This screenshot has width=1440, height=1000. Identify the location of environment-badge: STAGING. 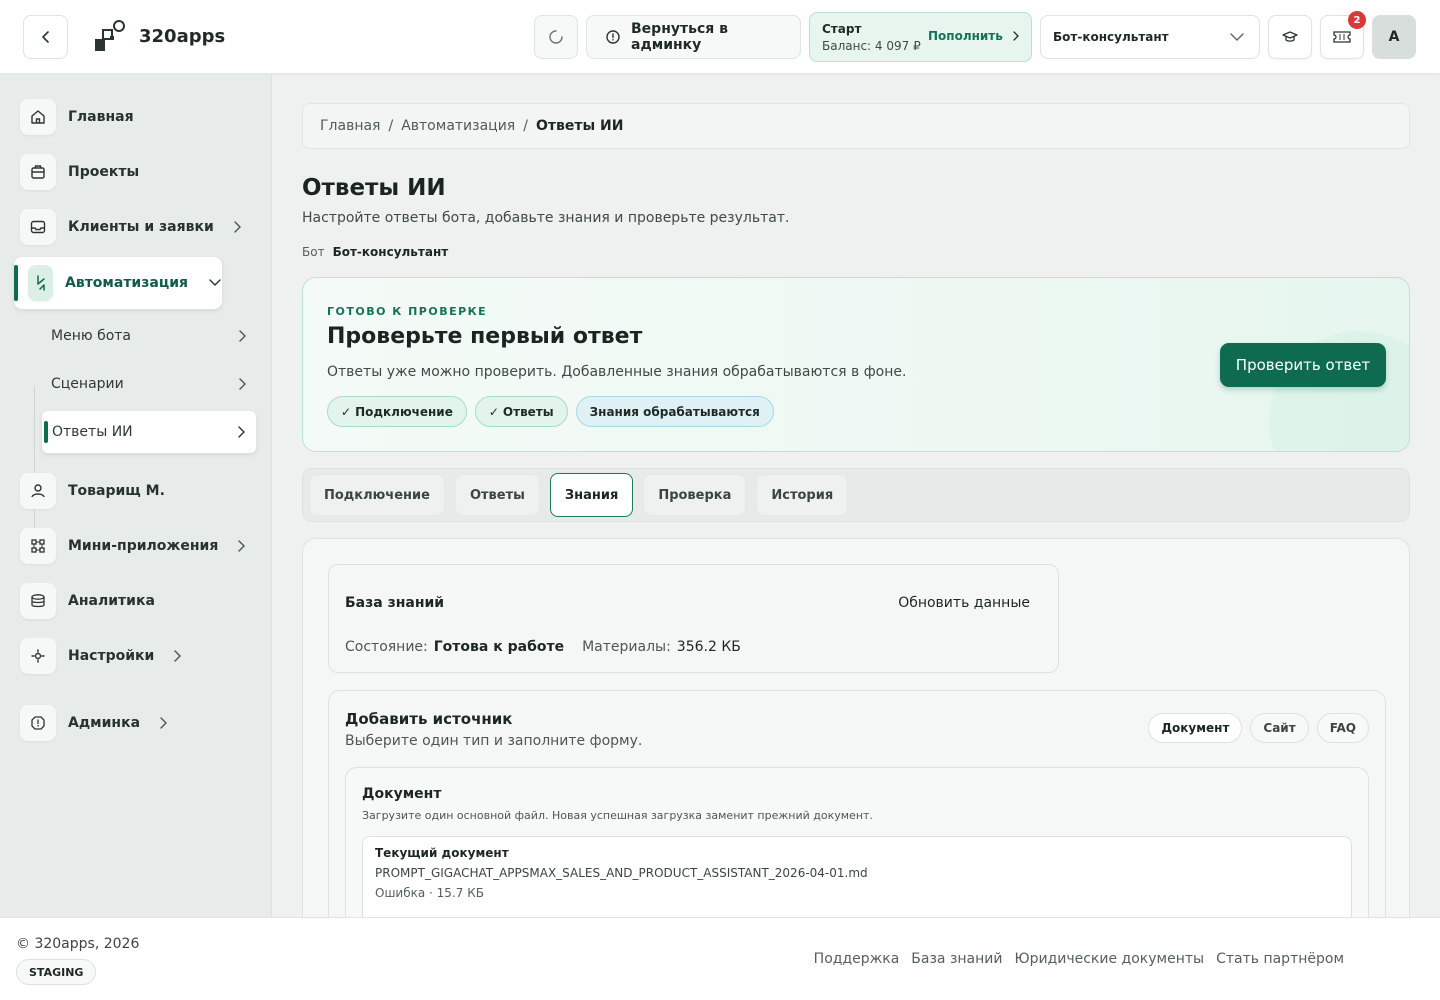
(56, 972).